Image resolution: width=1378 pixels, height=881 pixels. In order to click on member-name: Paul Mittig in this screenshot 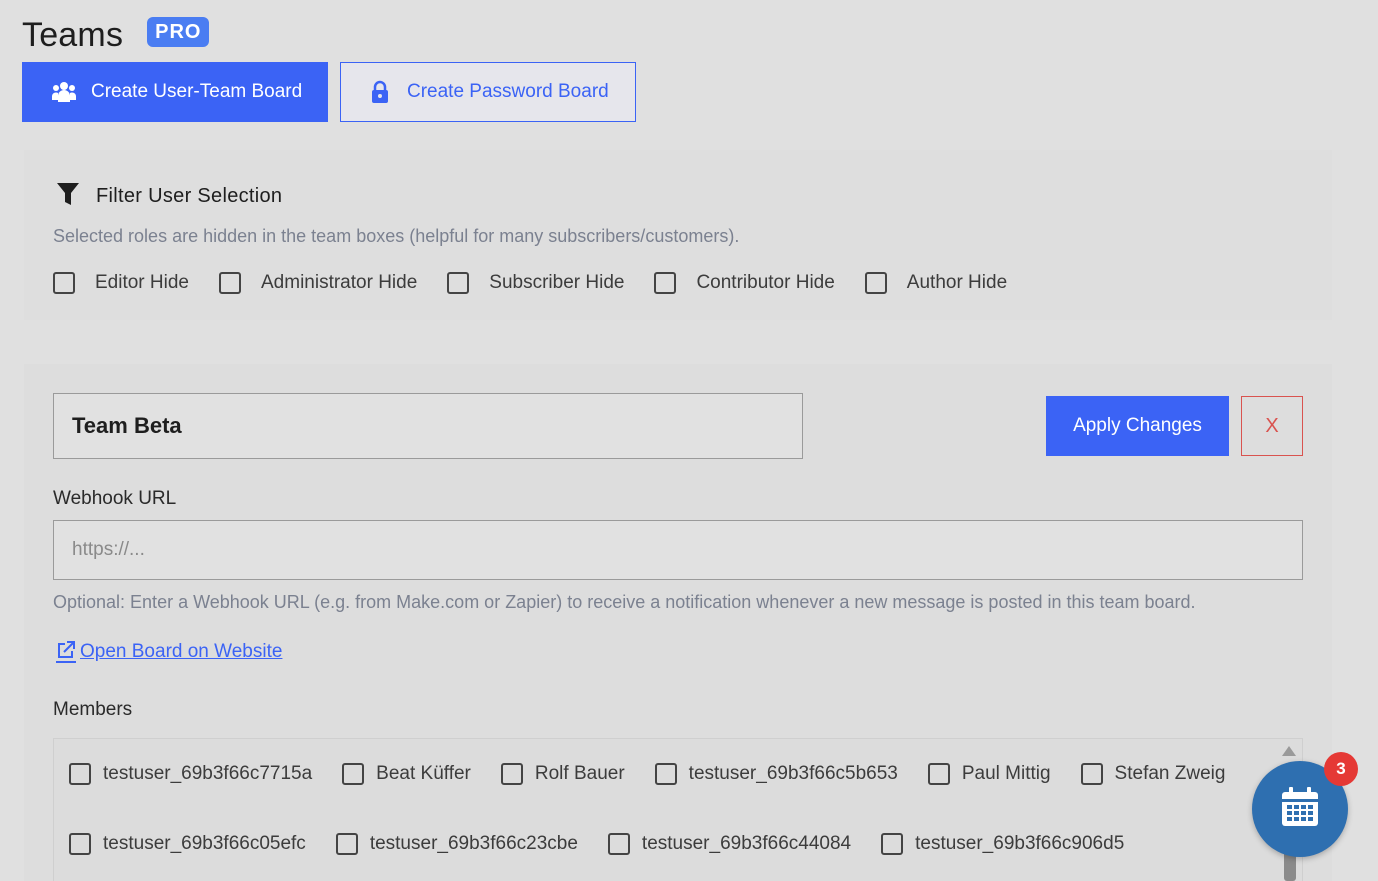, I will do `click(1006, 773)`.